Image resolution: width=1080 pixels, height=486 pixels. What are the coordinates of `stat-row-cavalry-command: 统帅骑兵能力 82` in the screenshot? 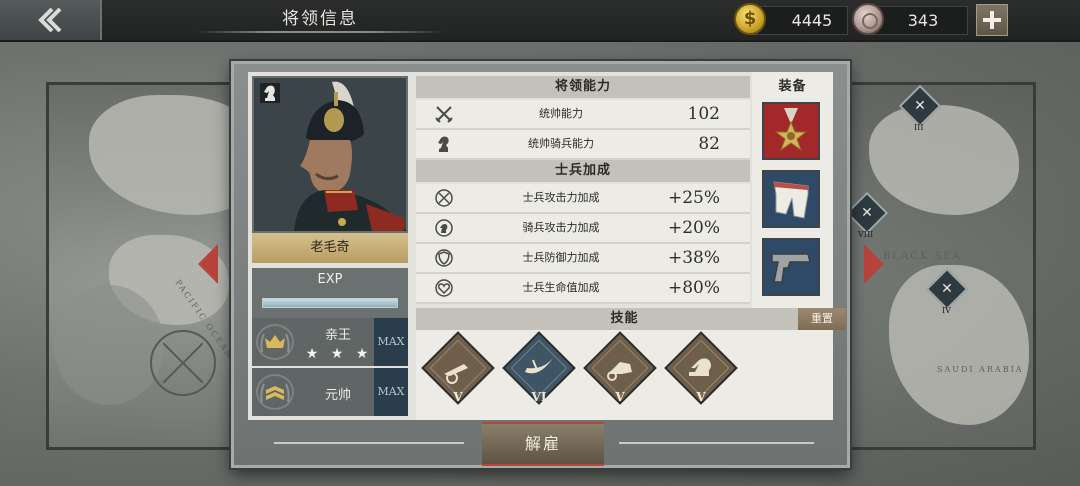 It's located at (583, 145).